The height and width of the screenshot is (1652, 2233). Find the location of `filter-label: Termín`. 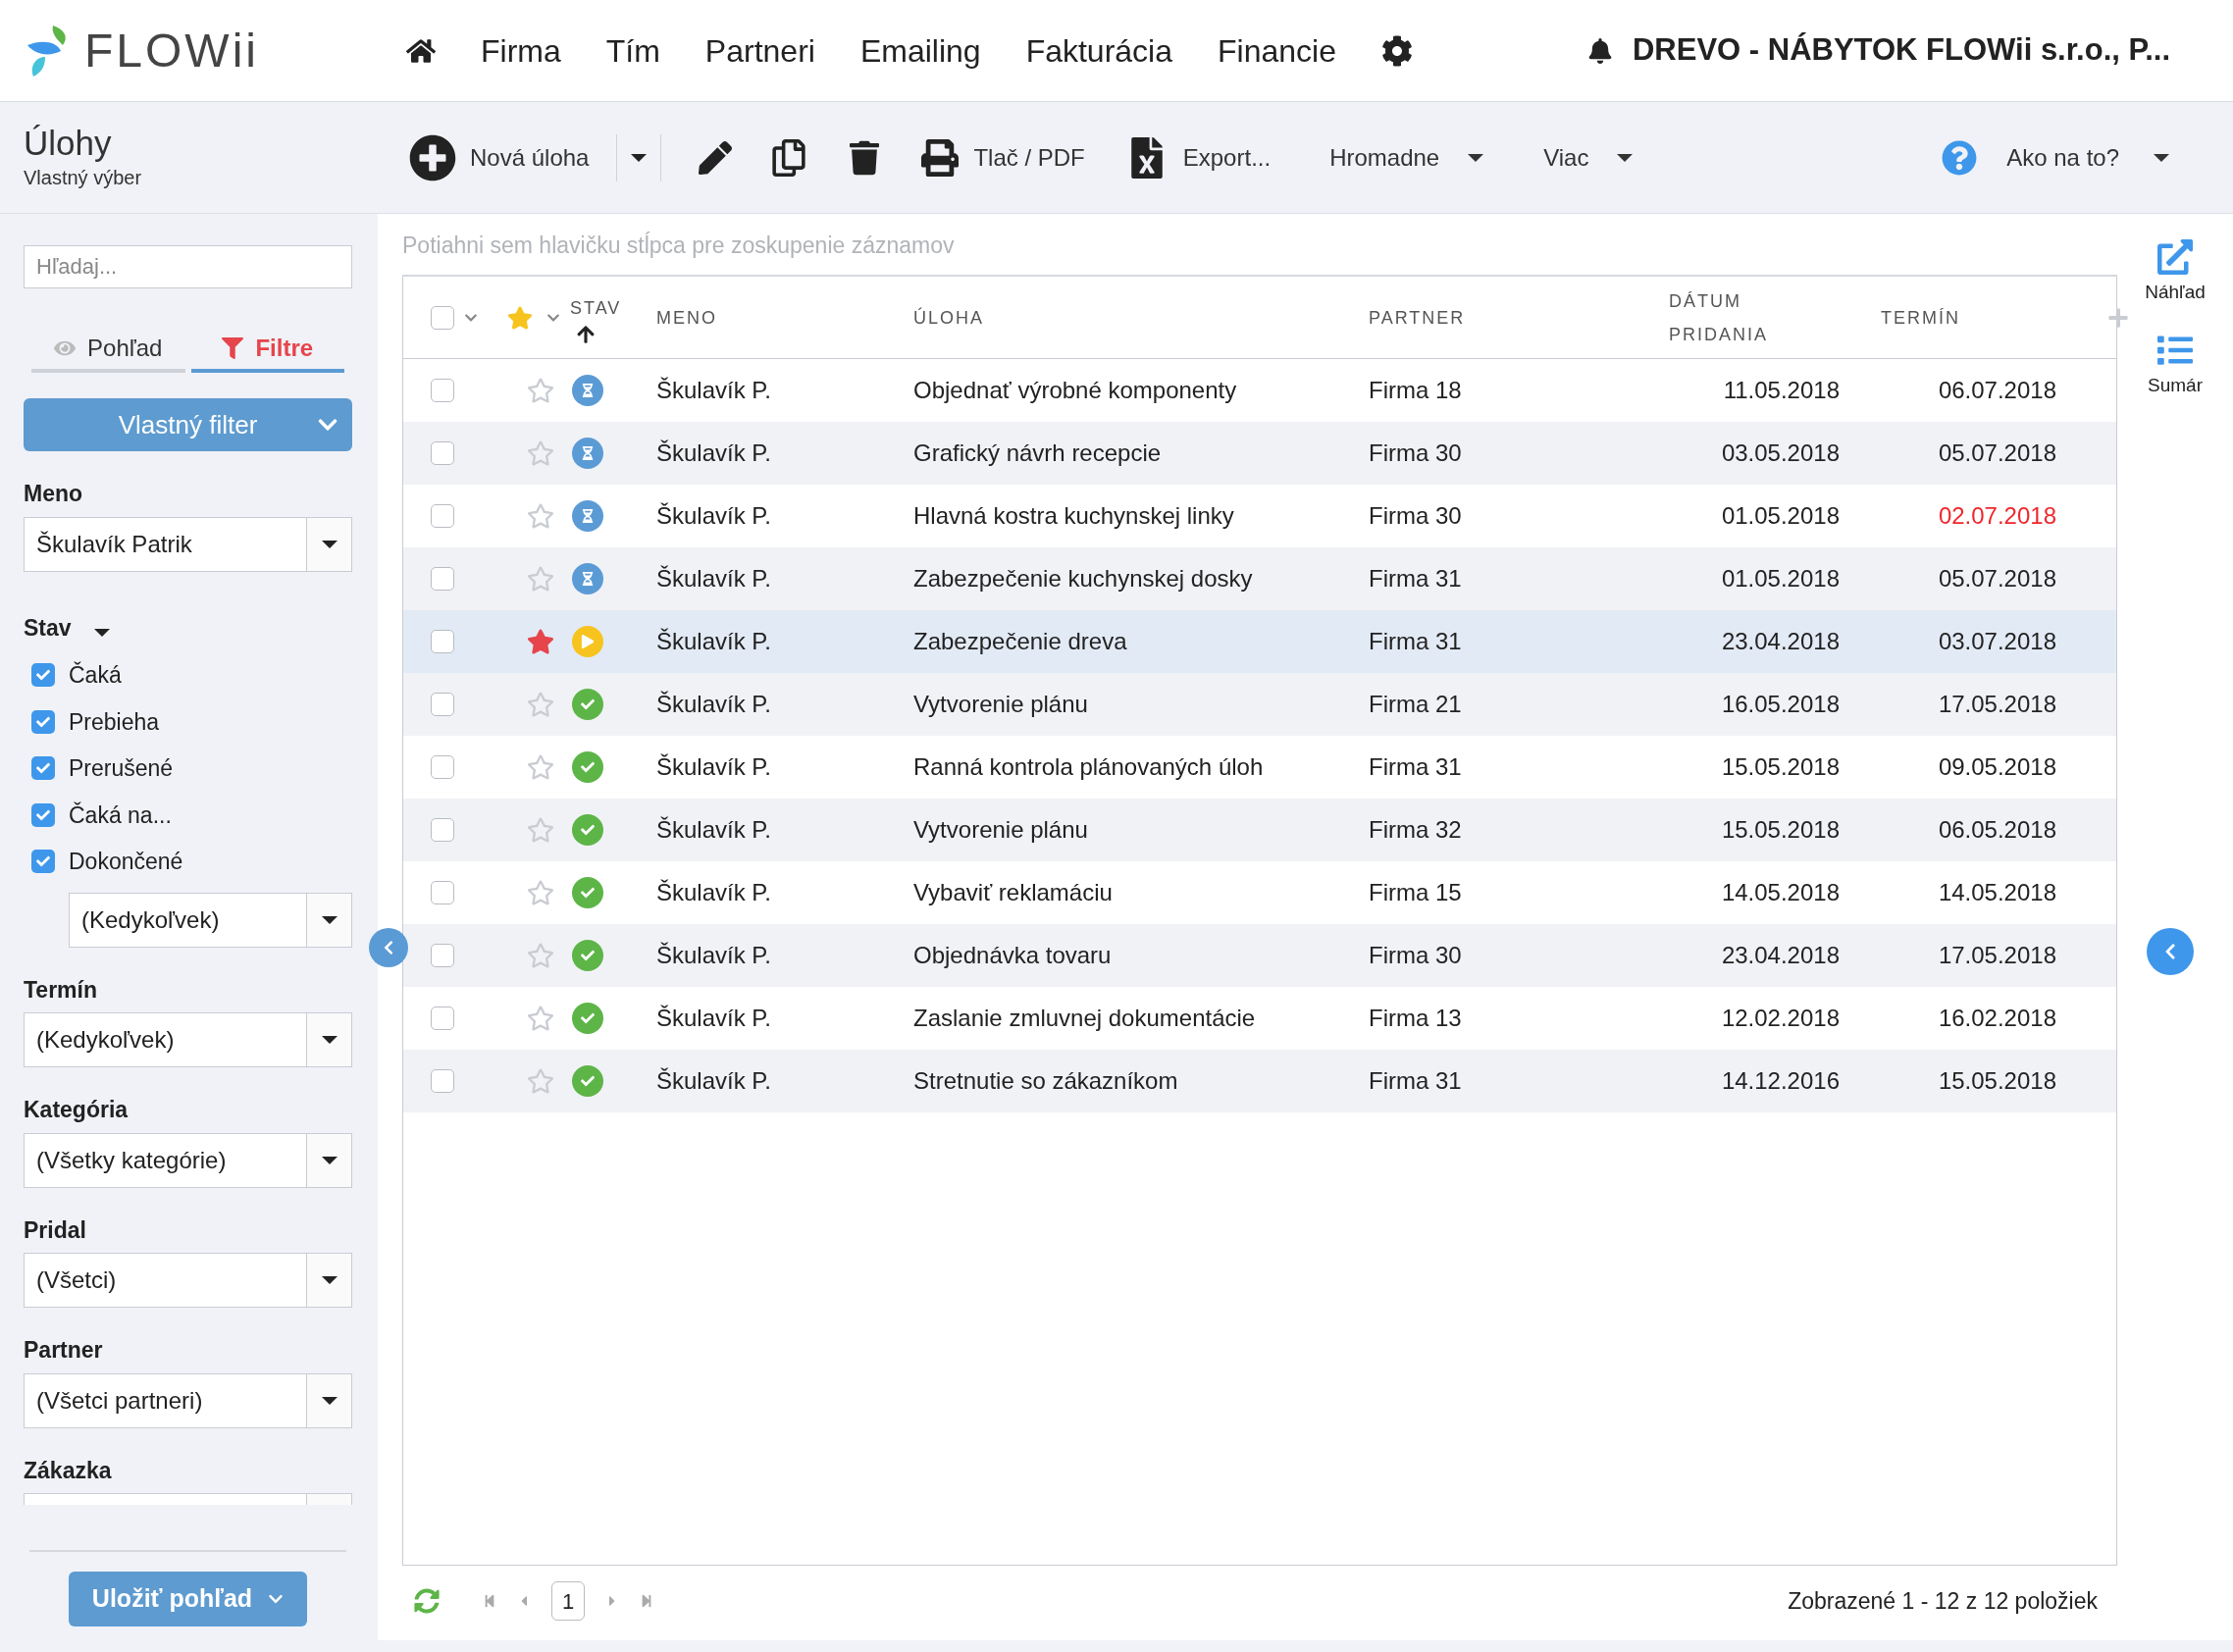

filter-label: Termín is located at coordinates (61, 990).